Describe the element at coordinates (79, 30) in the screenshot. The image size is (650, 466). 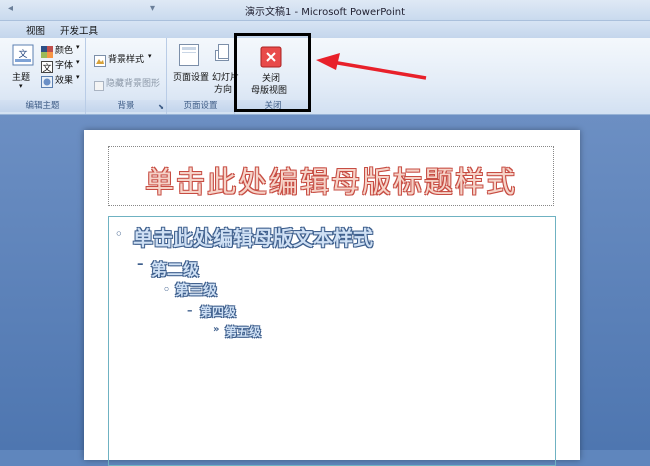
I see `tab-developer: 开发工具` at that location.